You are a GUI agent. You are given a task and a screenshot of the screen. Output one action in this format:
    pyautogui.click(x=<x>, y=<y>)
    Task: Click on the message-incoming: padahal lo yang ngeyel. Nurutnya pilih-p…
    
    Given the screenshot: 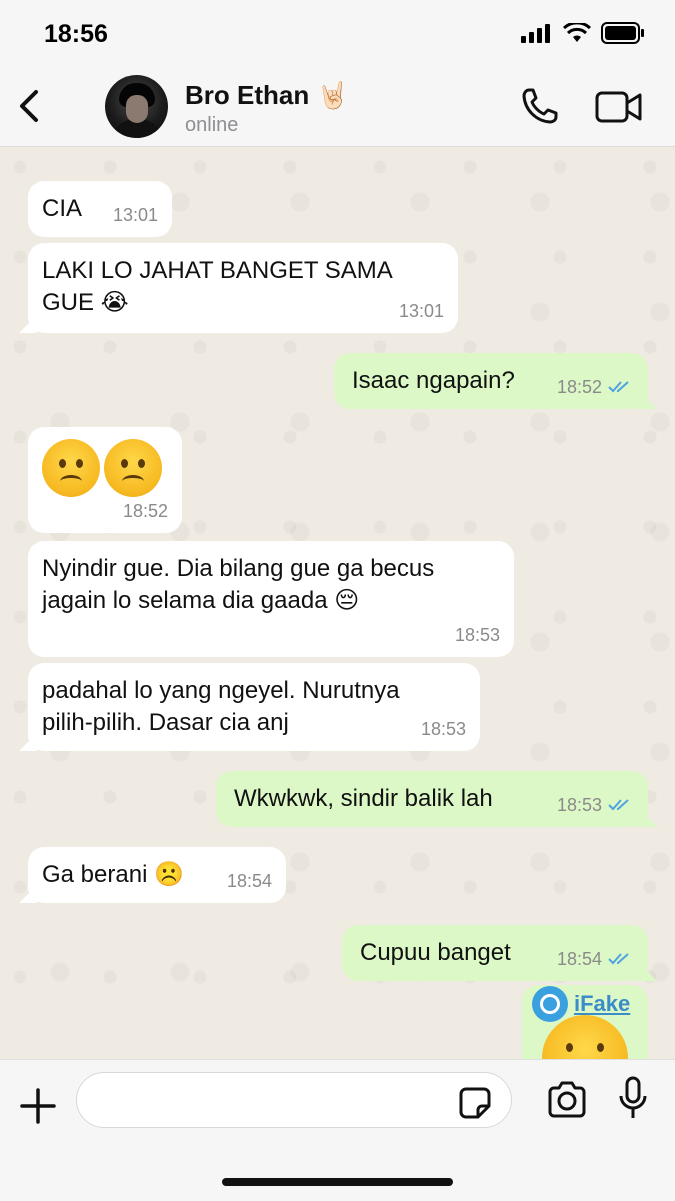 What is the action you would take?
    pyautogui.click(x=249, y=707)
    